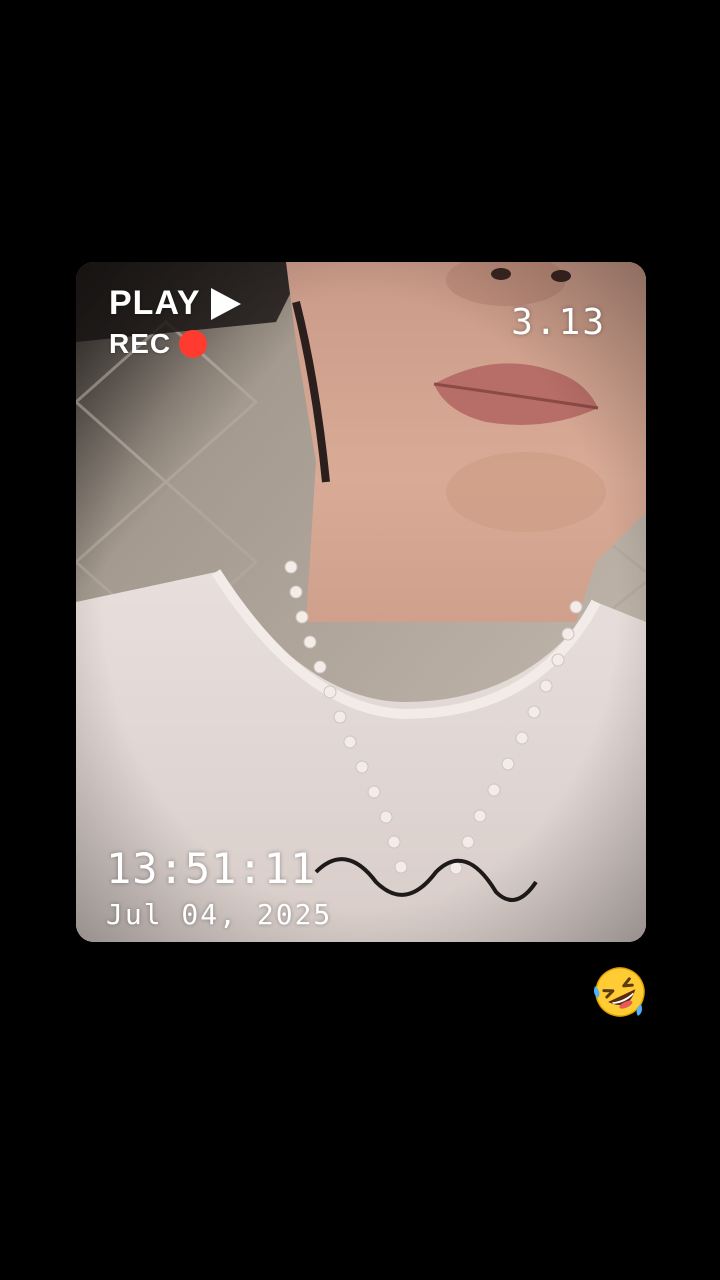 Image resolution: width=720 pixels, height=1280 pixels. What do you see at coordinates (211, 868) in the screenshot?
I see `timestamp-time: 13:51:11` at bounding box center [211, 868].